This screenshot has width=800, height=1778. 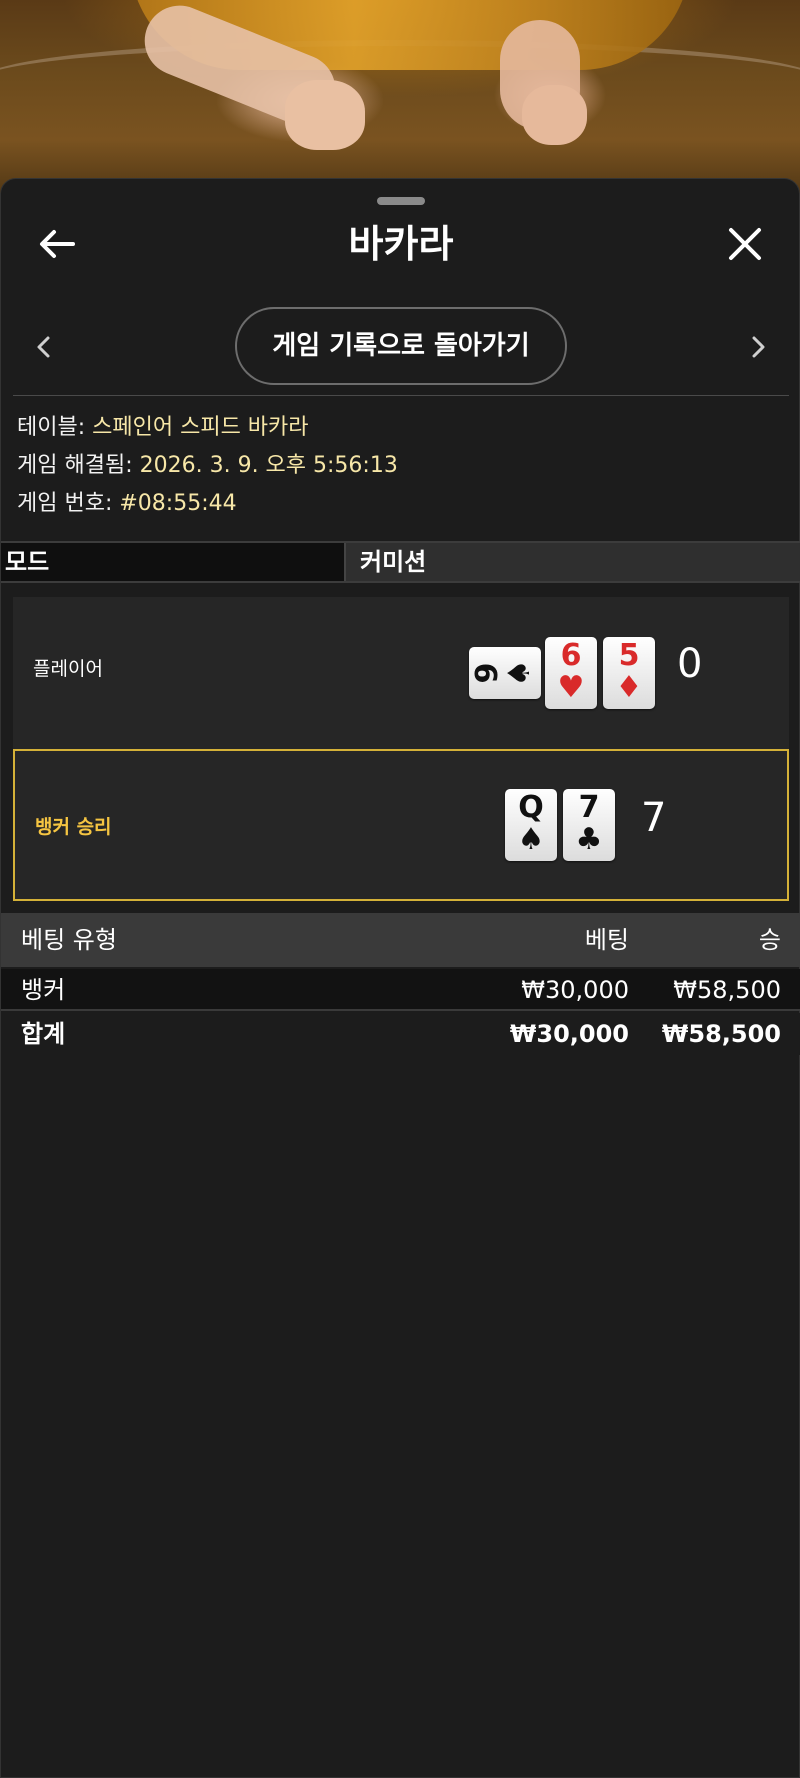 I want to click on player-result: 플레이어 9 ♠ 6 ♥ 5 ♦ 0, so click(x=401, y=673).